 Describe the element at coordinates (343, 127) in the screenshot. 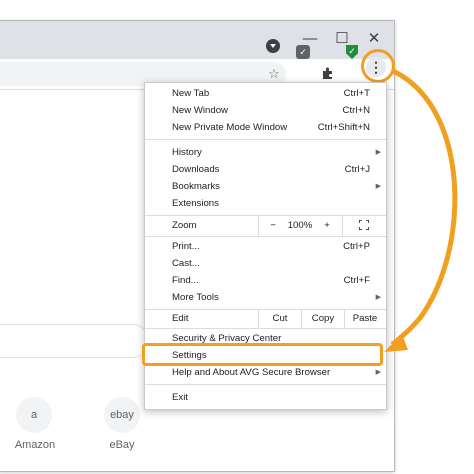

I see `menu-shortcut: Ctrl+Shift+N` at that location.